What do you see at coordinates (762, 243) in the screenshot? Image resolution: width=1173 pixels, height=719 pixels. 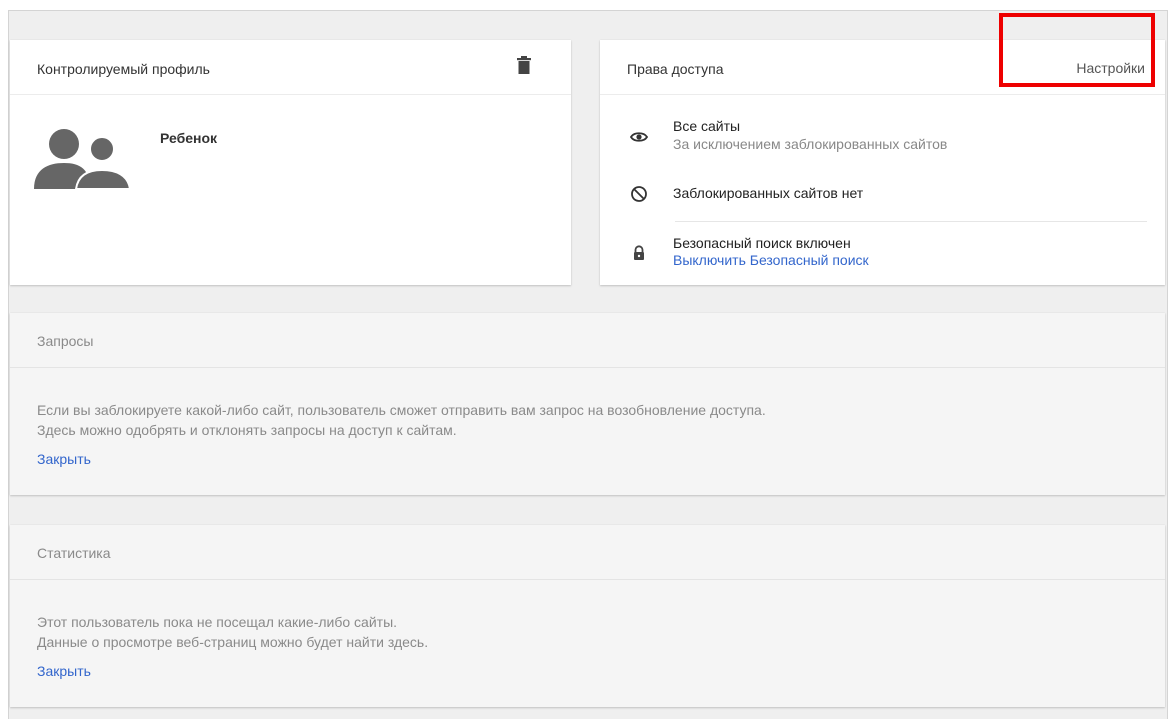 I see `safe-search-title: Безопасный поиск включен` at bounding box center [762, 243].